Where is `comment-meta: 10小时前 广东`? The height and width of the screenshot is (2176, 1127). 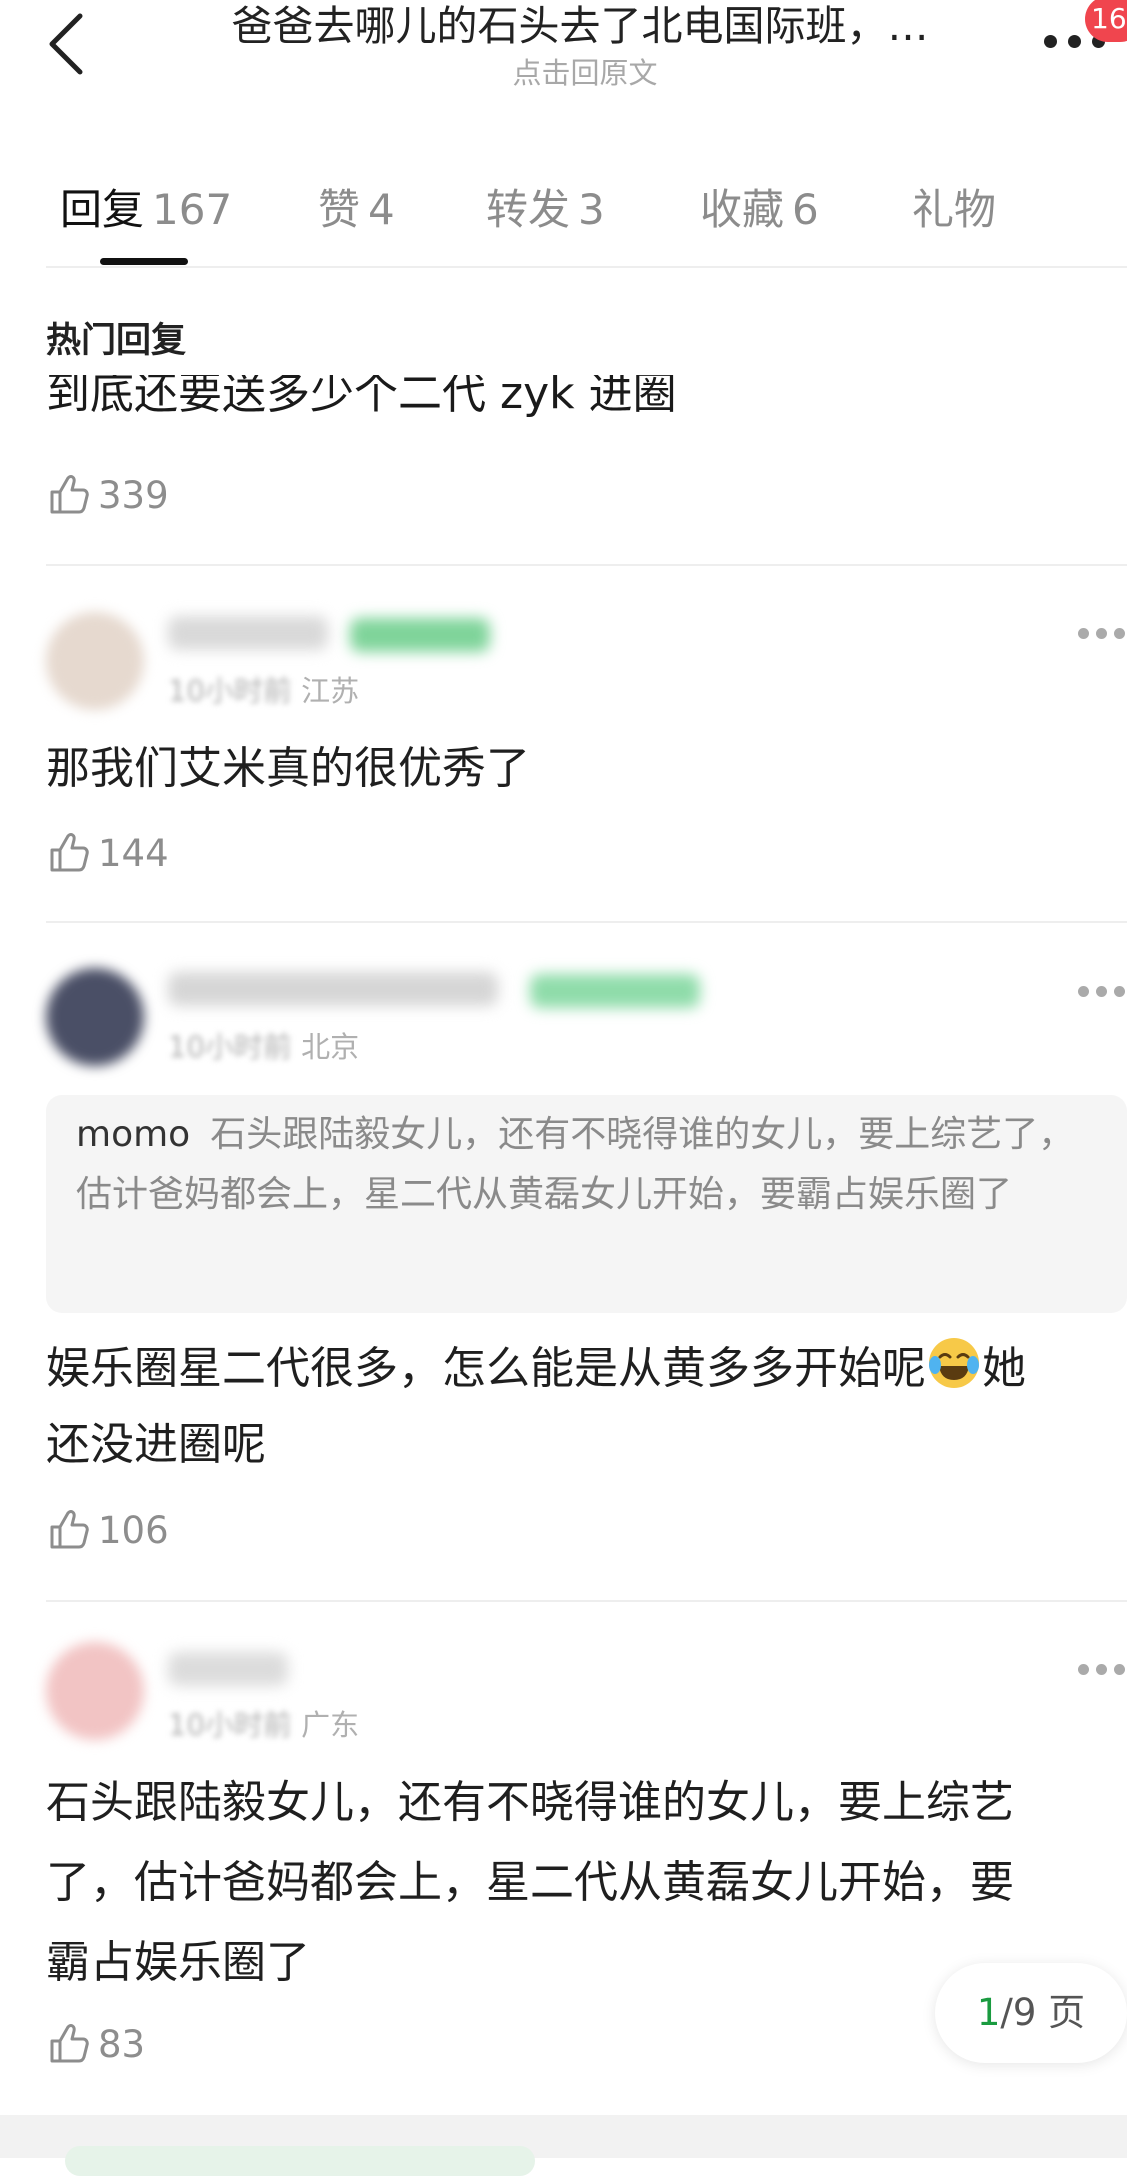
comment-meta: 10小时前 广东 is located at coordinates (264, 1725).